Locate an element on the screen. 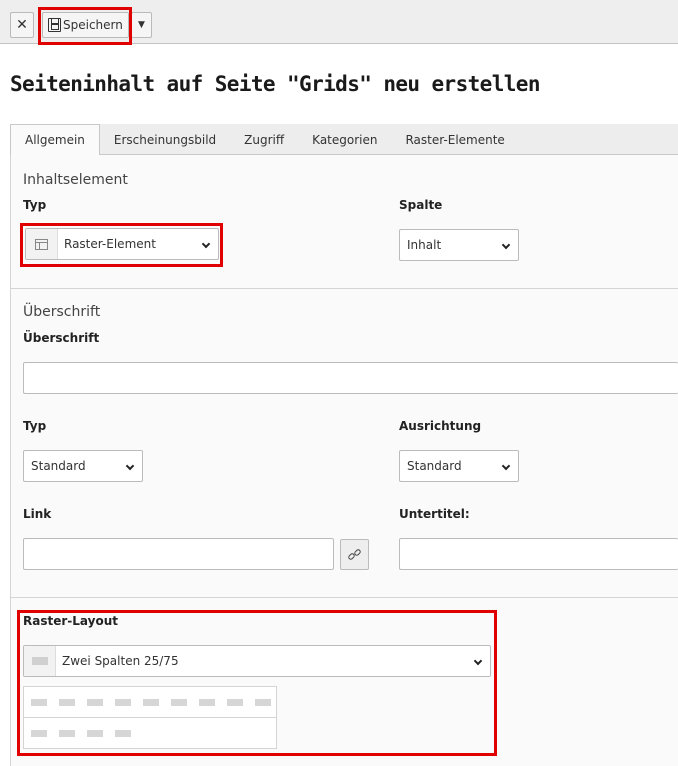 This screenshot has width=678, height=766. type-label: Typ is located at coordinates (35, 205).